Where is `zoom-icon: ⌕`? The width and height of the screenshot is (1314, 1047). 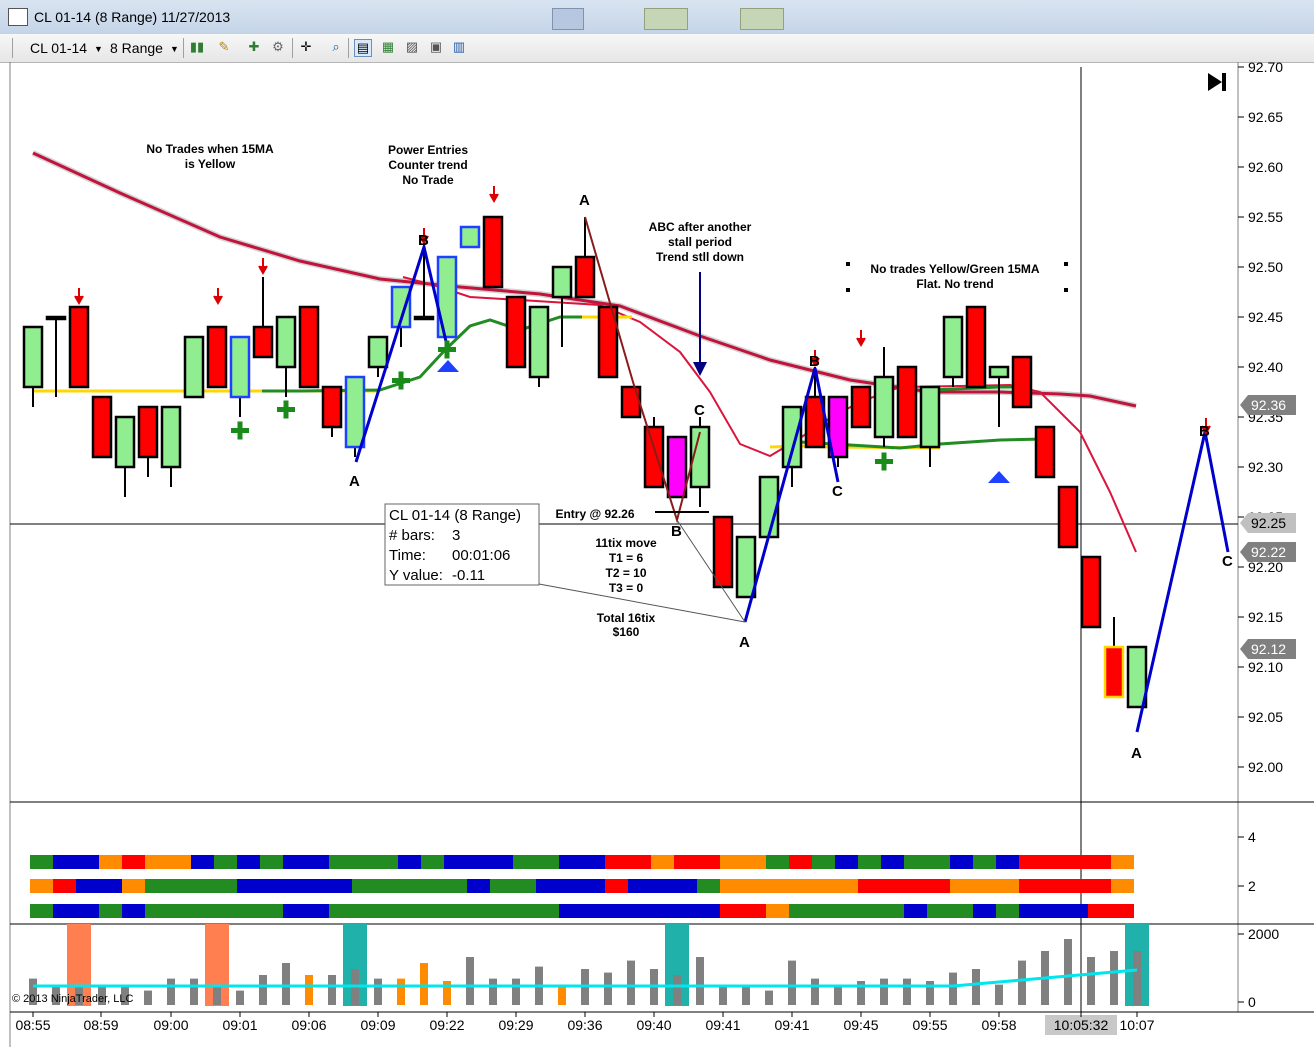 zoom-icon: ⌕ is located at coordinates (336, 47).